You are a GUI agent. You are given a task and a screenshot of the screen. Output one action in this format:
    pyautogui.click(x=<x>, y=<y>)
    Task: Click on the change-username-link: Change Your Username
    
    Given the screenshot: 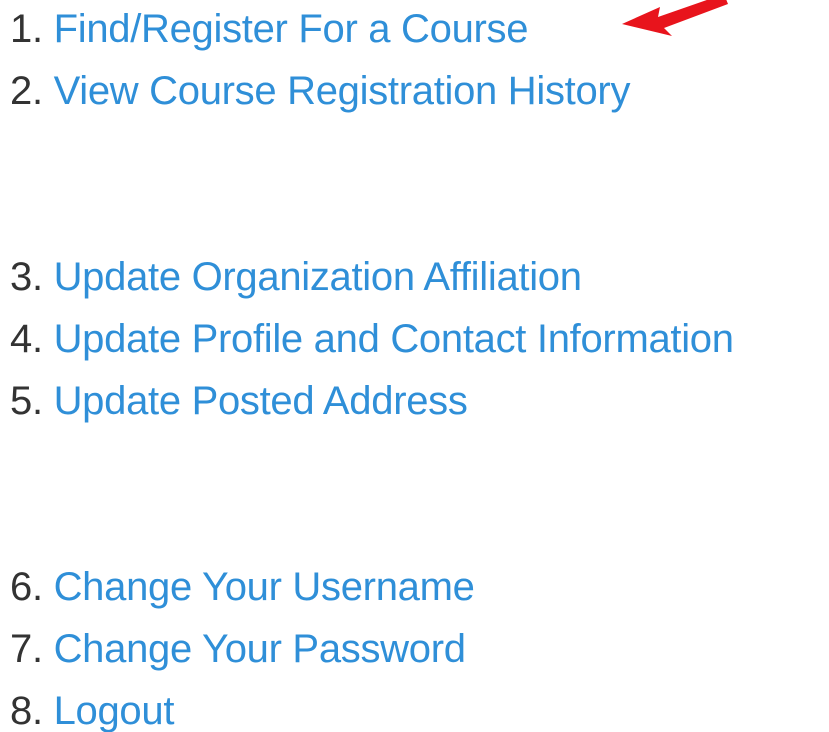 What is the action you would take?
    pyautogui.click(x=264, y=587)
    